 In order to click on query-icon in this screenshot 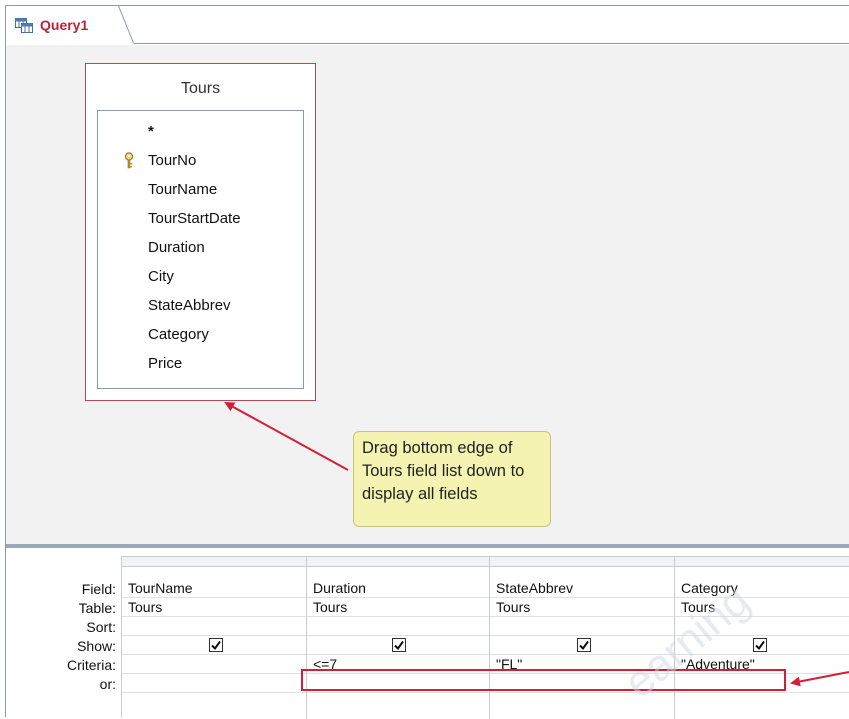, I will do `click(24, 25)`.